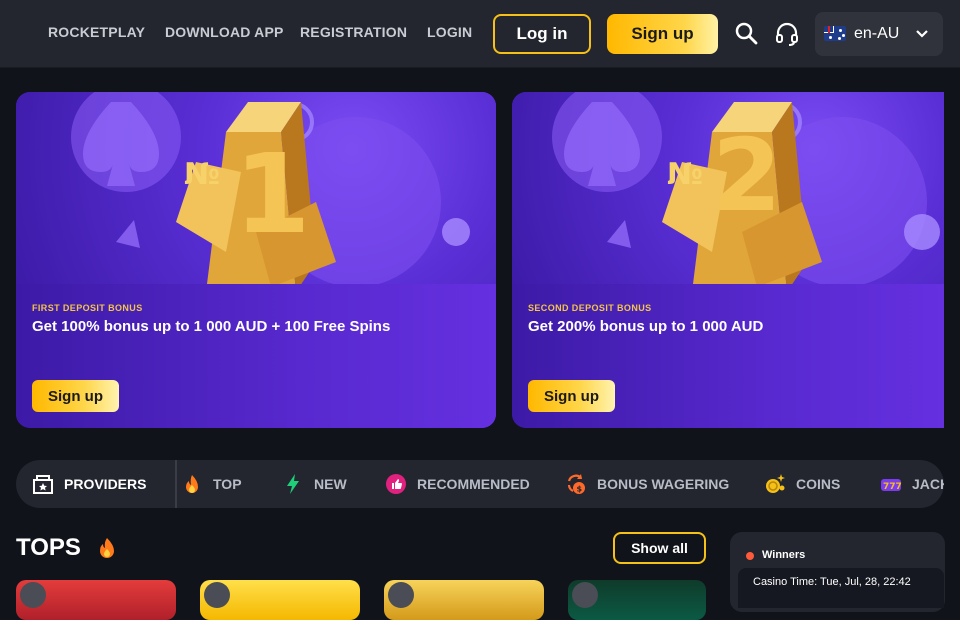 This screenshot has height=620, width=960. Describe the element at coordinates (832, 582) in the screenshot. I see `casino-time-text: Casino Time: Tue, Jul, 28, 22:42` at that location.